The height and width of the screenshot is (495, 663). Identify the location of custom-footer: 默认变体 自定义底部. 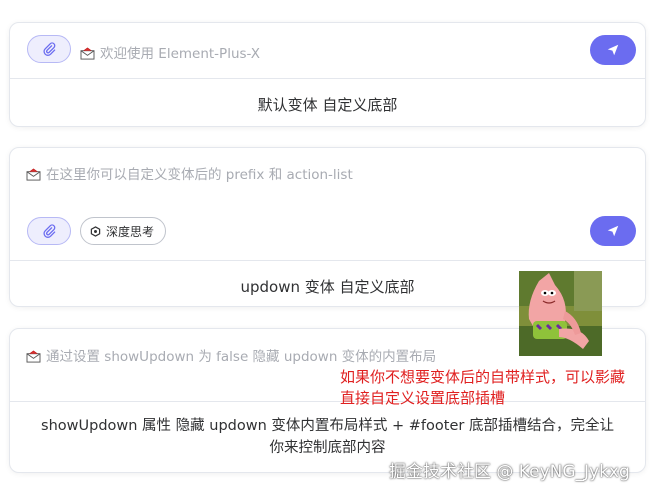
(327, 105).